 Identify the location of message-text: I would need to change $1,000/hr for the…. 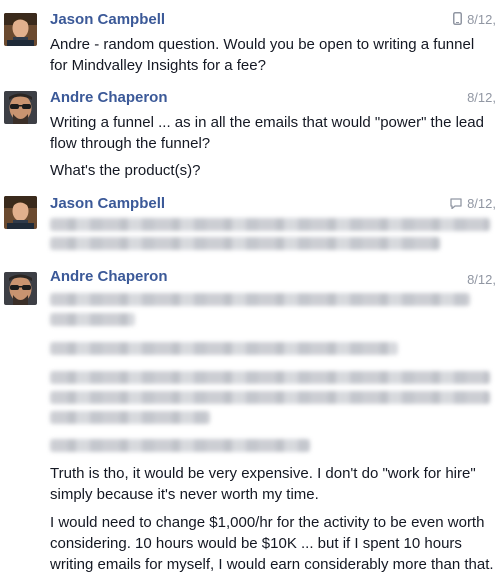
(272, 543).